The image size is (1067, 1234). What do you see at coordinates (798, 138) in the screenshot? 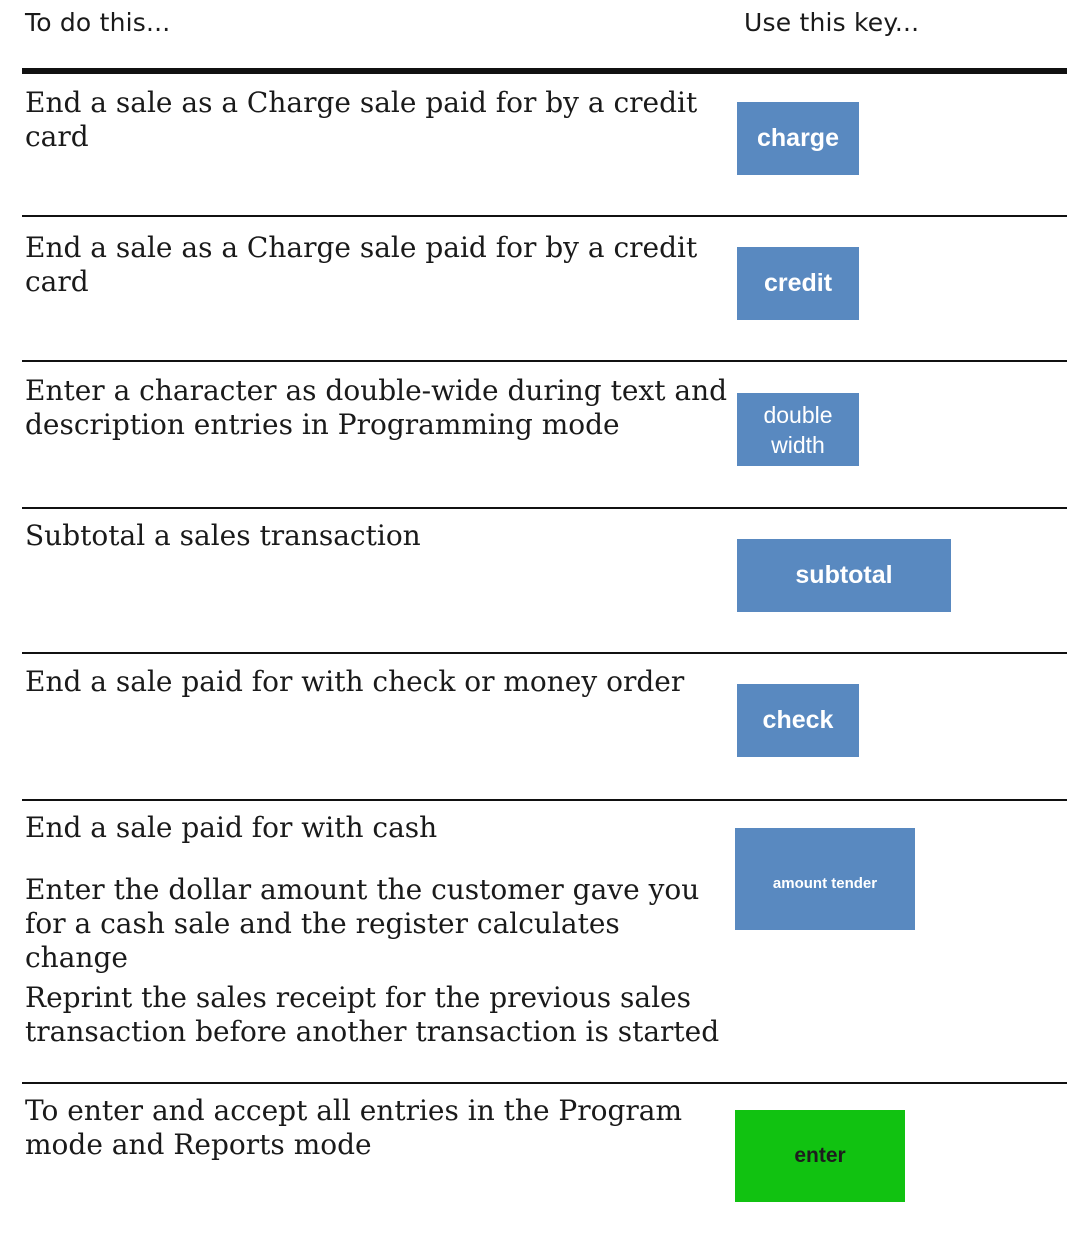
I see `charge-key-button: charge` at bounding box center [798, 138].